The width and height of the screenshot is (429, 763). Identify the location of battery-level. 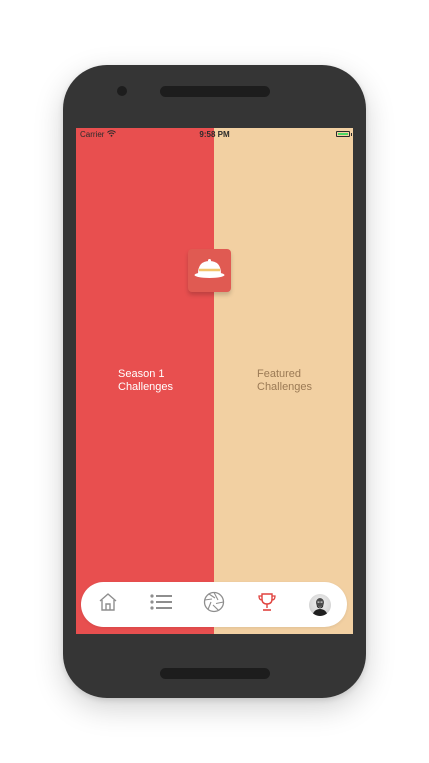
(343, 134).